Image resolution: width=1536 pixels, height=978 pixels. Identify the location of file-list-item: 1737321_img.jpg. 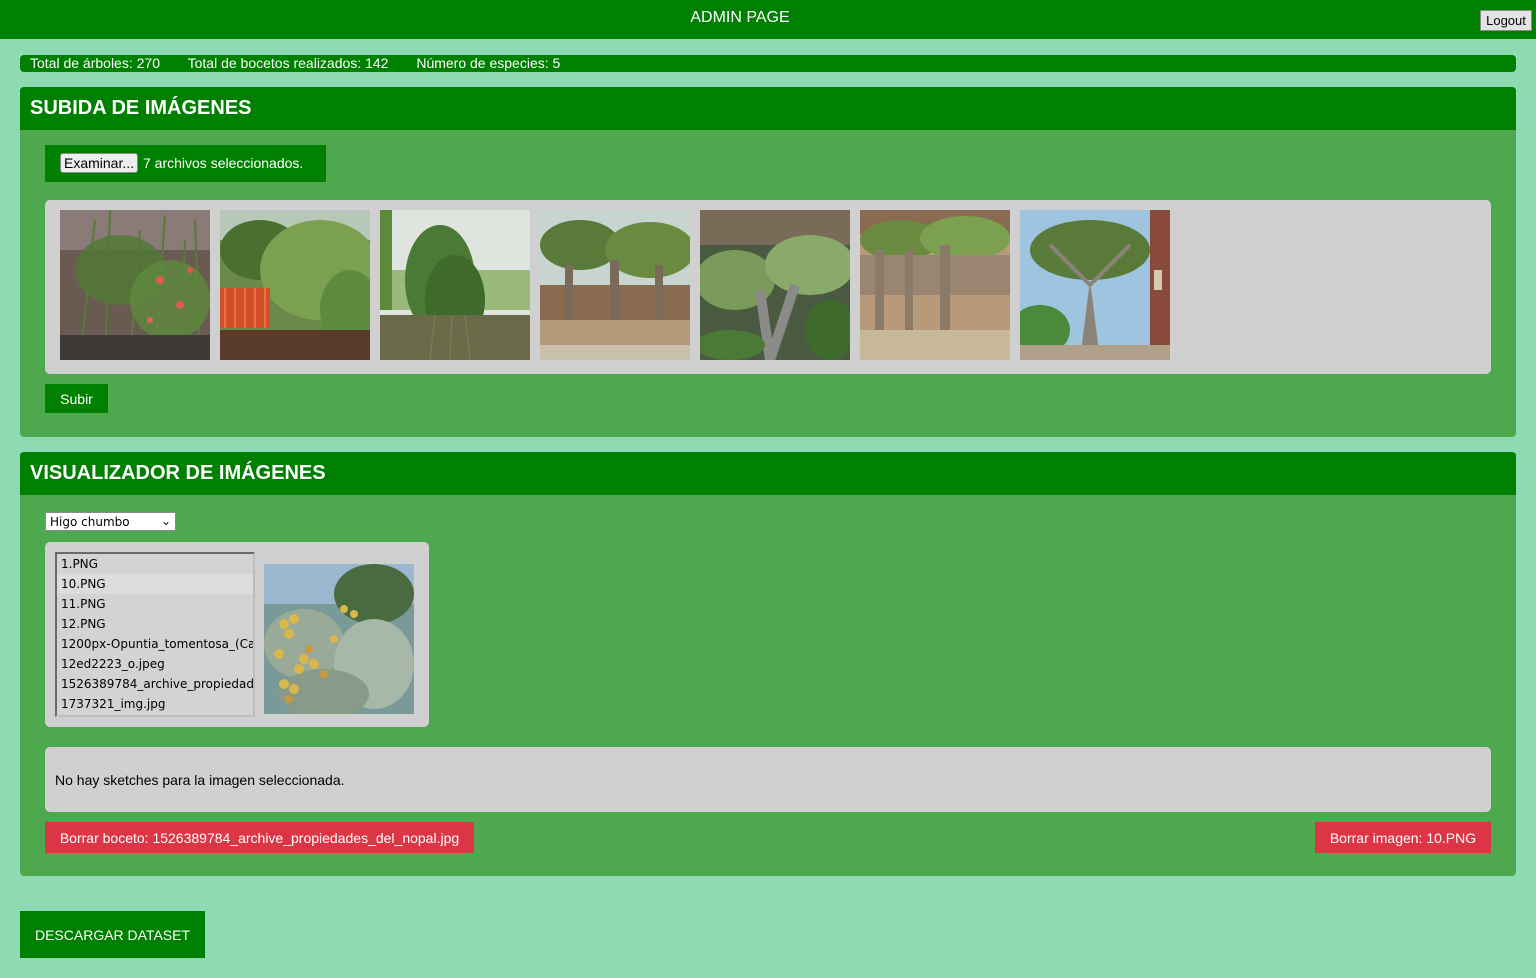
(155, 704).